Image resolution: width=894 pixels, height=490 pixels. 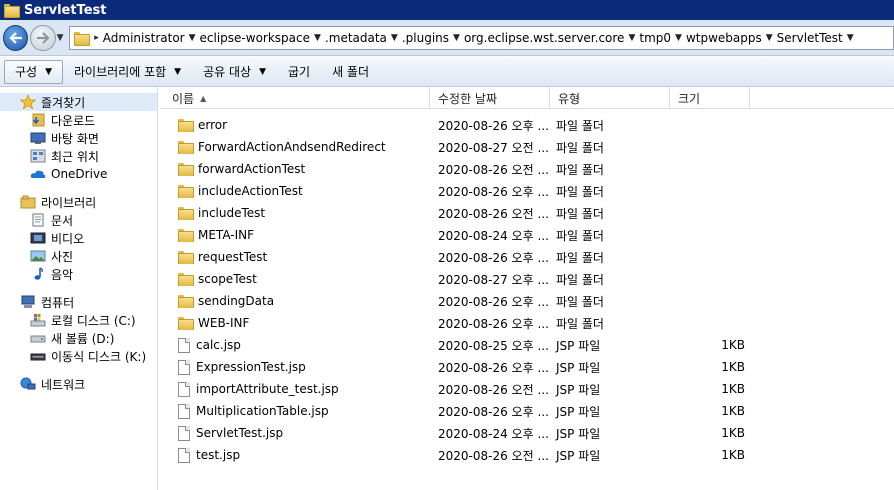 What do you see at coordinates (260, 38) in the screenshot?
I see `breadcrumb-item: eclipse-workspace ▼` at bounding box center [260, 38].